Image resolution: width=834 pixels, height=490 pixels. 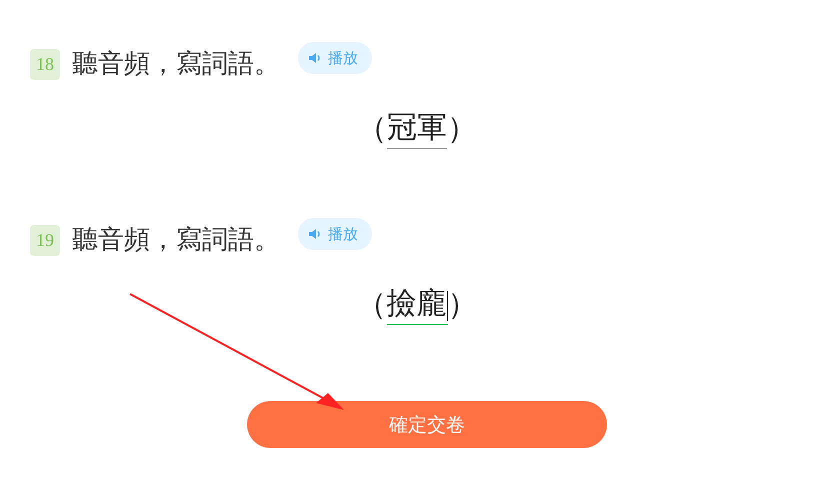 What do you see at coordinates (417, 304) in the screenshot?
I see `answer-field: 撿龐` at bounding box center [417, 304].